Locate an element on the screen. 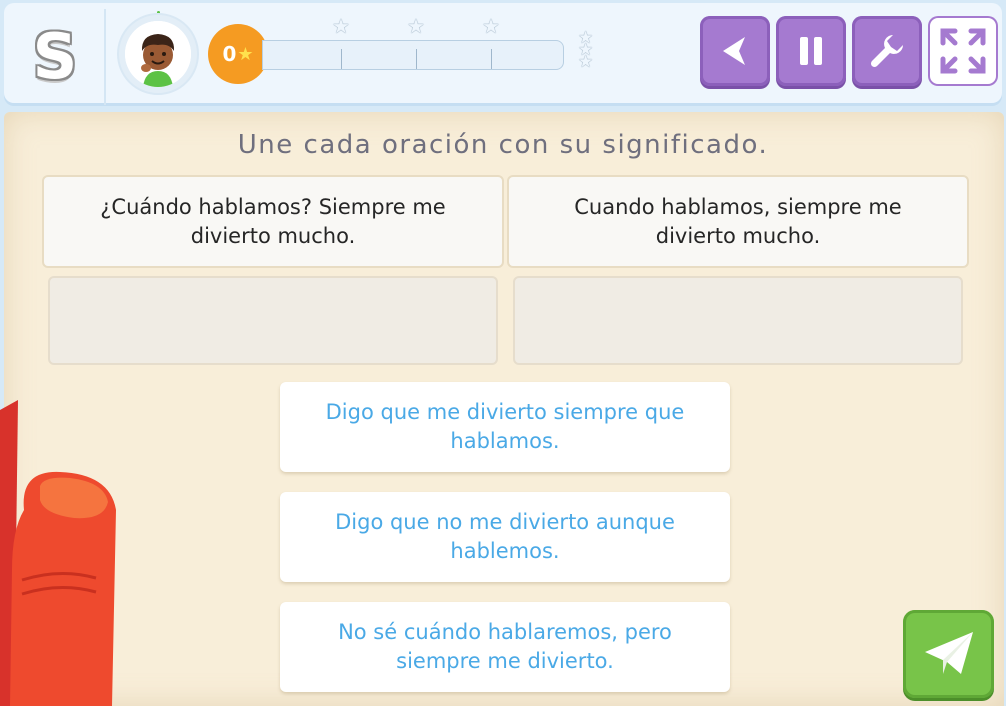 The image size is (1006, 706). kid-avatar-icon is located at coordinates (158, 54).